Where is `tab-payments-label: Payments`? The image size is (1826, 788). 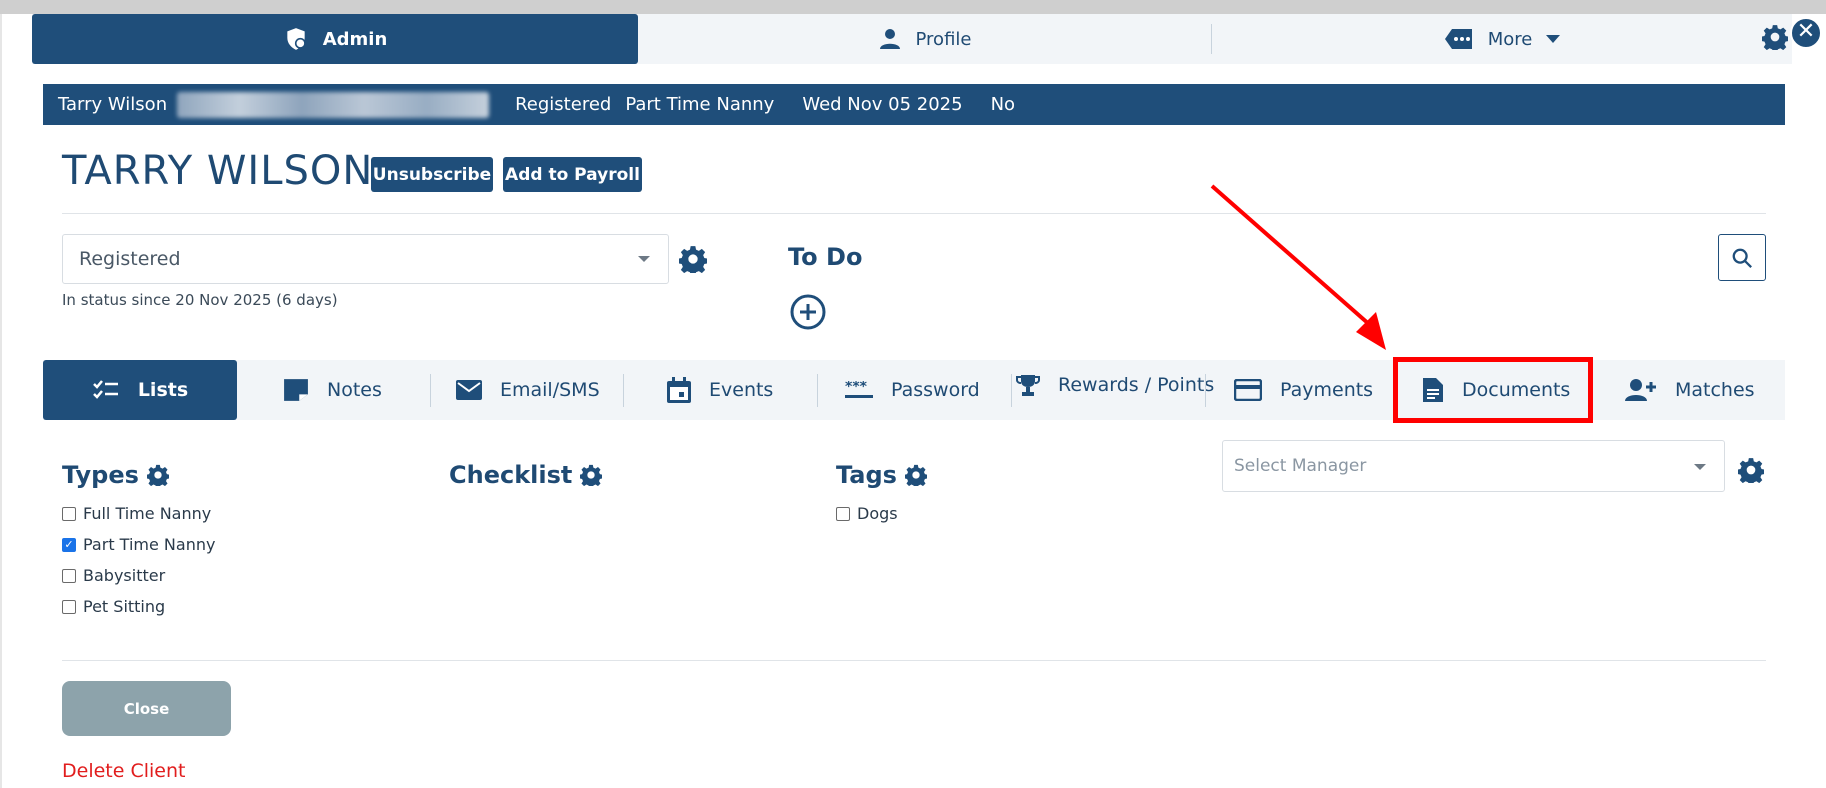
tab-payments-label: Payments is located at coordinates (1327, 390).